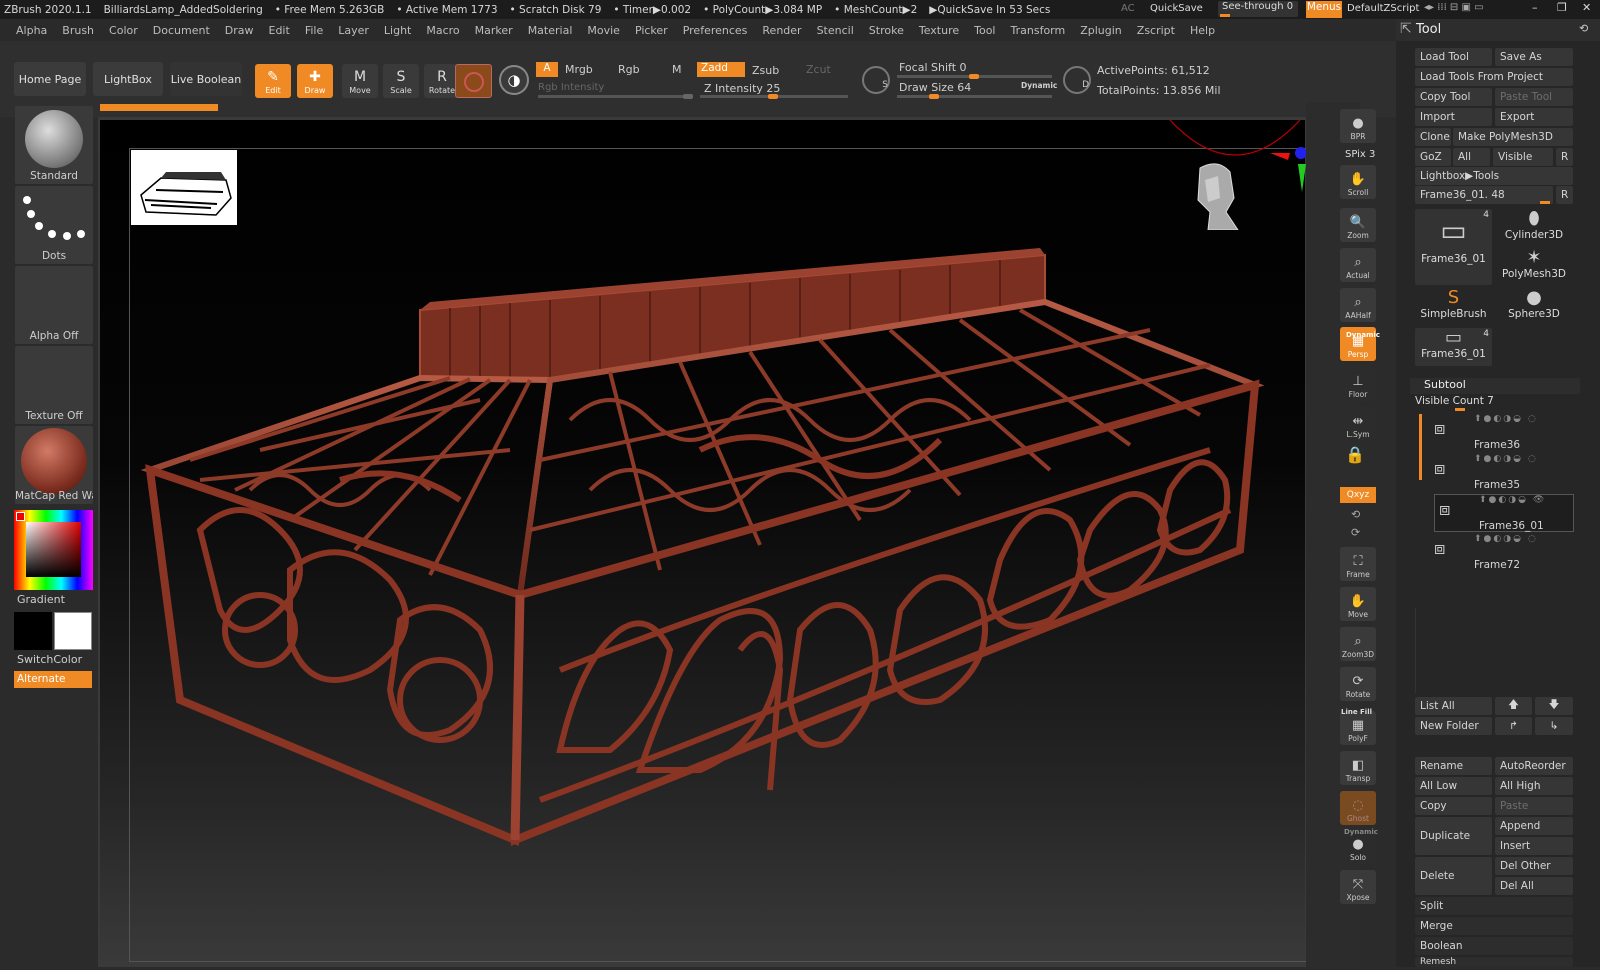 The image size is (1600, 970). I want to click on rightshelf-scroll-button: ✋ Scroll, so click(1358, 182).